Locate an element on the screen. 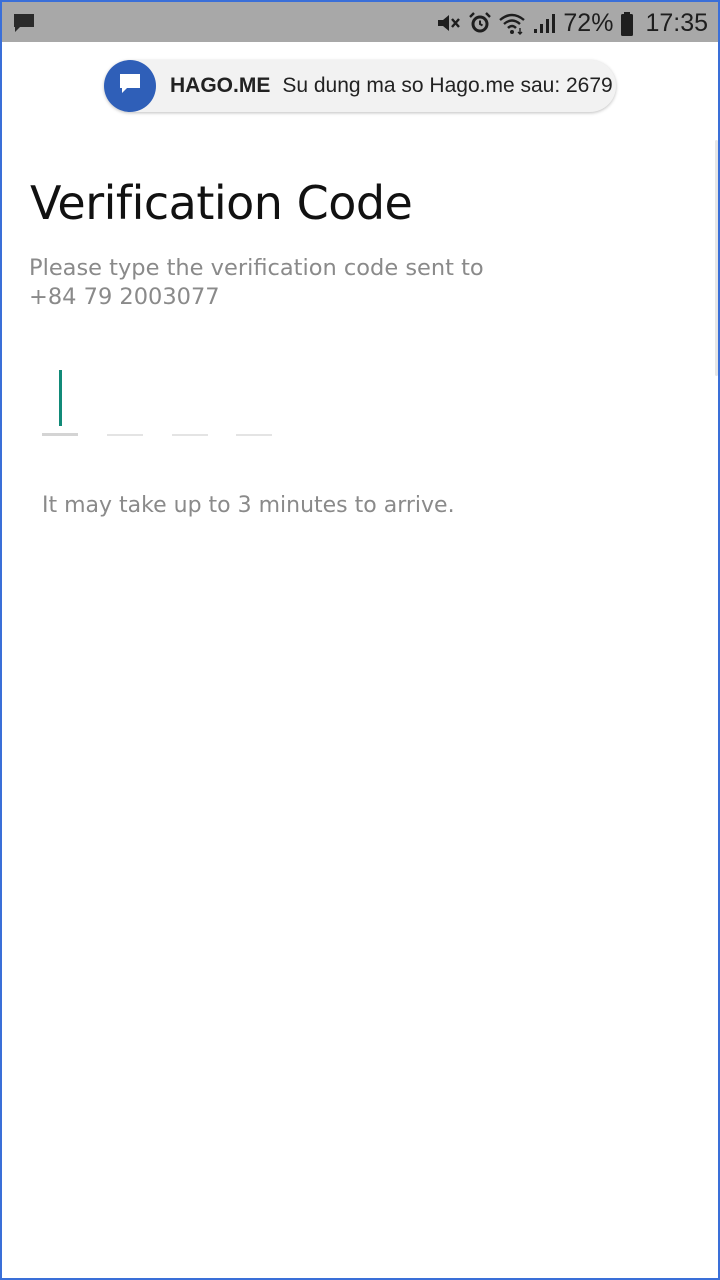 Image resolution: width=720 pixels, height=1280 pixels. heads-up-notification: HAGO.ME Su dung ma so Hago.me sau: 2679 is located at coordinates (360, 86).